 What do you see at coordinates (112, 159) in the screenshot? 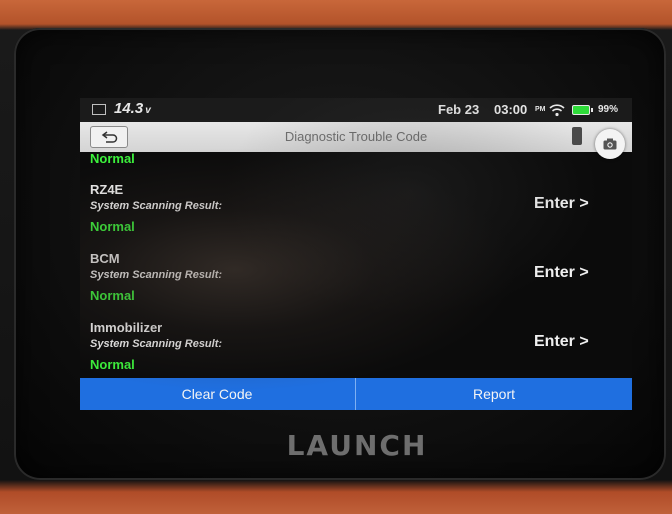
I see `previous-item-status: Normal` at bounding box center [112, 159].